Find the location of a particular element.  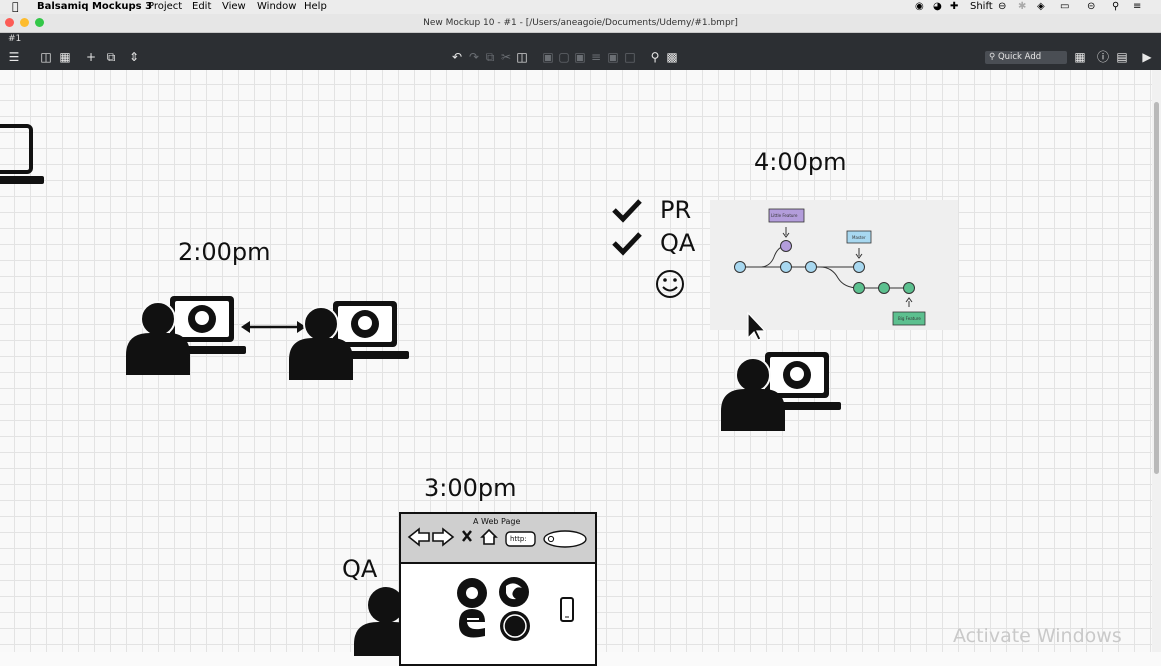

git-branch-graph is located at coordinates (830, 267).